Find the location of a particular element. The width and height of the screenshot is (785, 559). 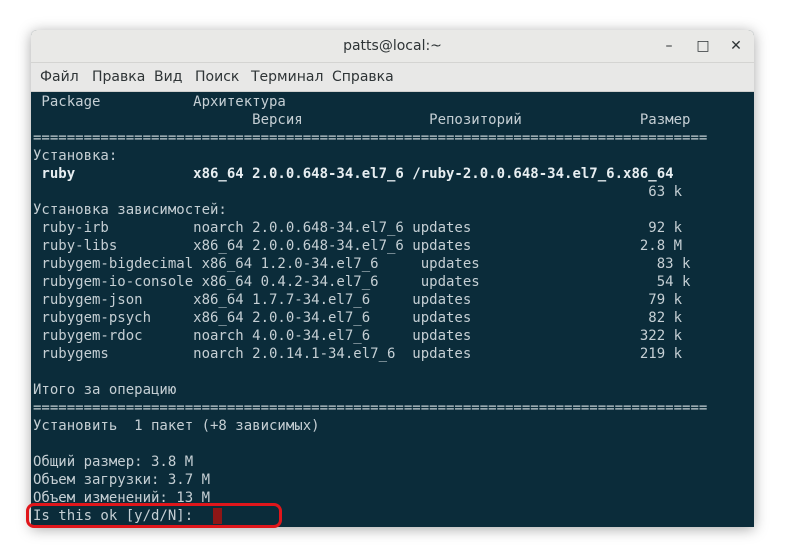

menu-terminal: Терминал is located at coordinates (287, 77).